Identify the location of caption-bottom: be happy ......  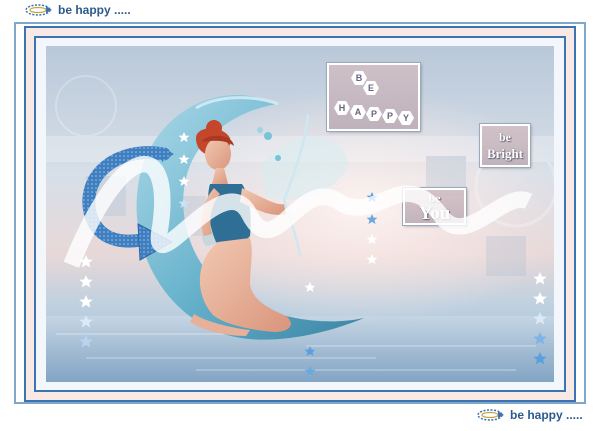
(529, 415).